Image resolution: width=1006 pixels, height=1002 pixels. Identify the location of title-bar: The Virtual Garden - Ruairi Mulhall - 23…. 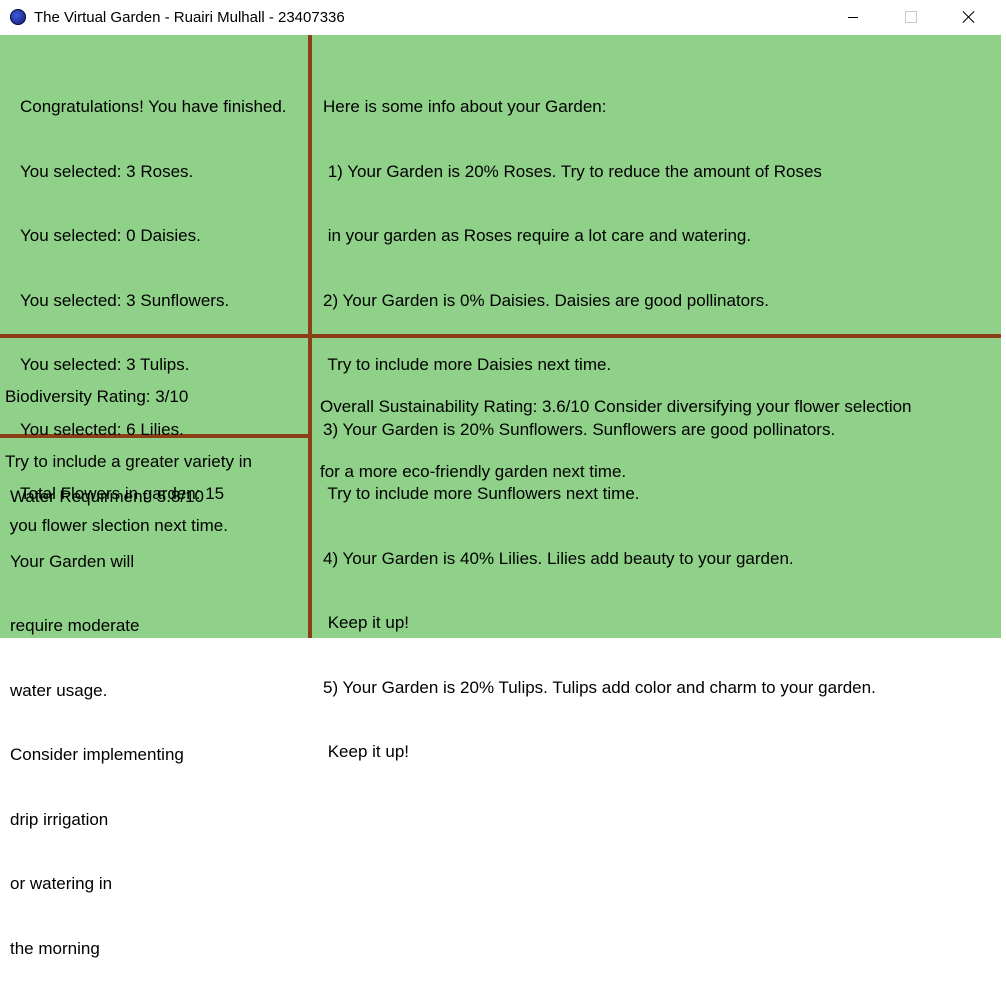
(503, 17).